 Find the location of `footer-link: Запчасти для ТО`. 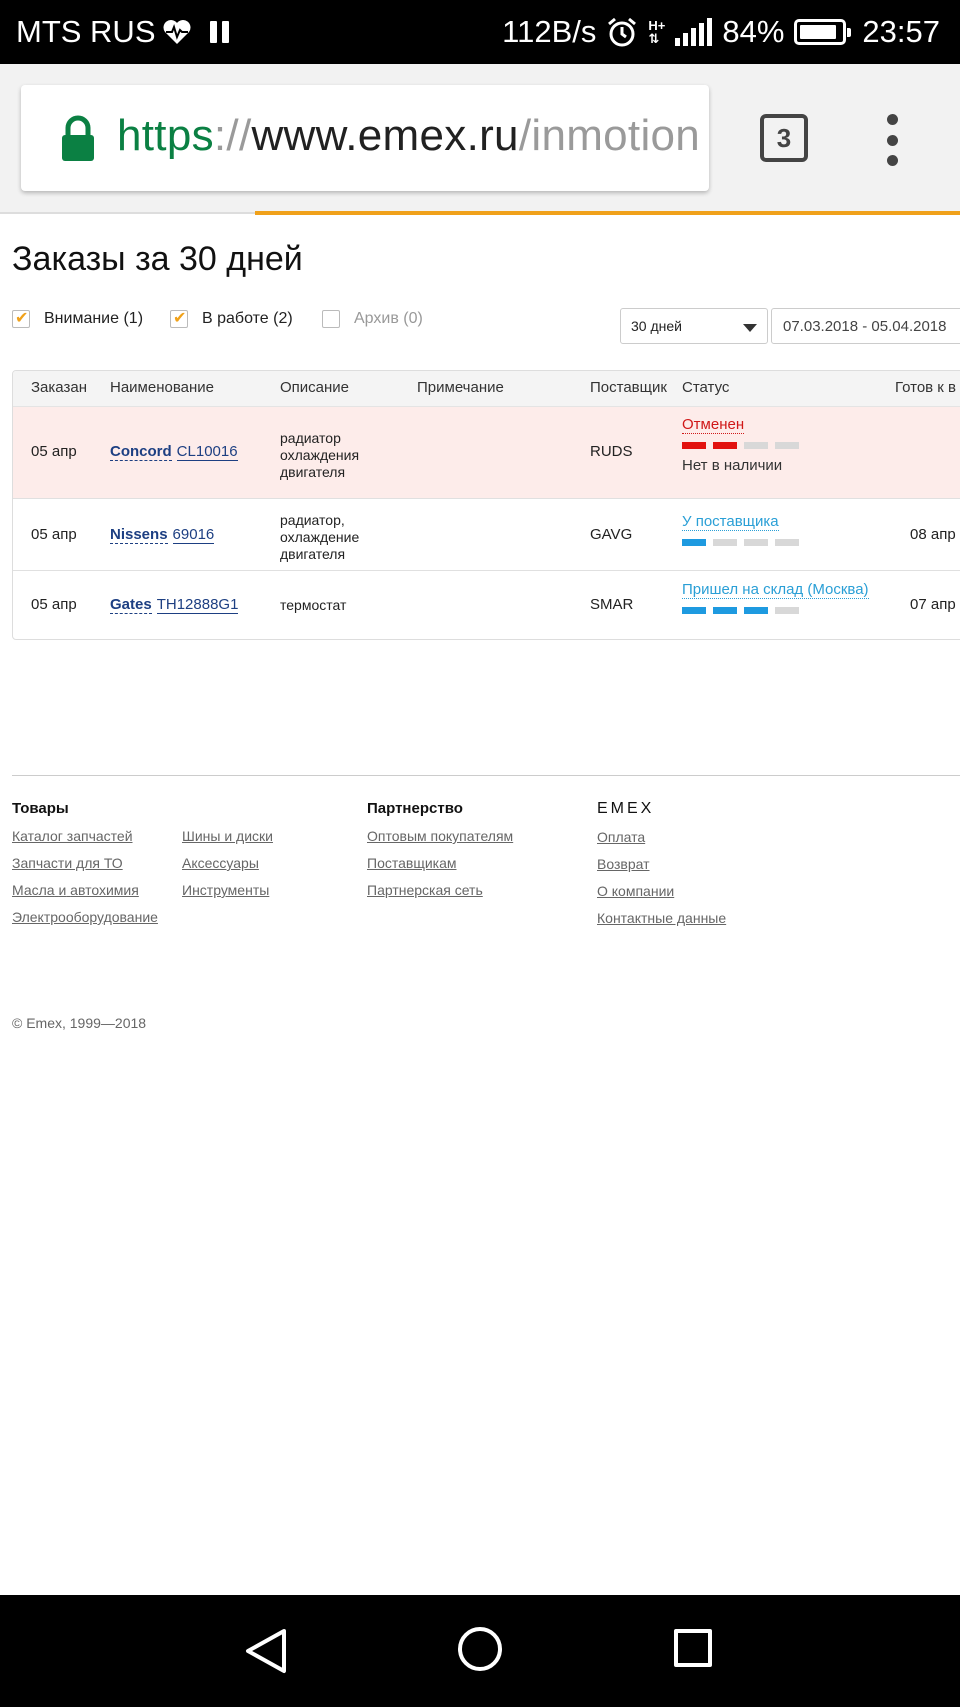

footer-link: Запчасти для ТО is located at coordinates (85, 863).